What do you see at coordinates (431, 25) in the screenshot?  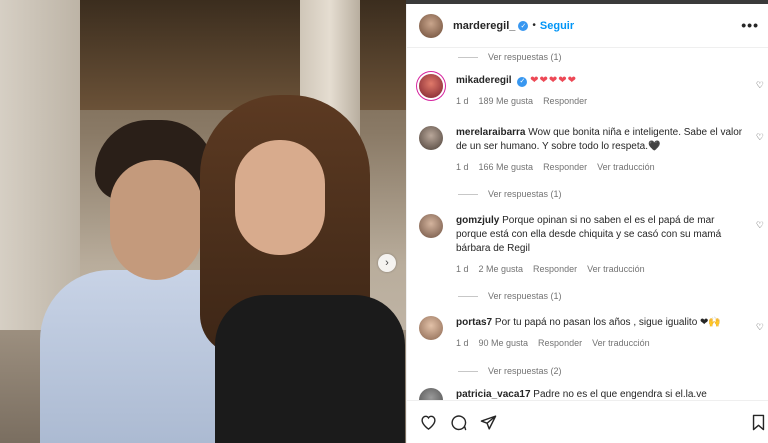 I see `author-avatar` at bounding box center [431, 25].